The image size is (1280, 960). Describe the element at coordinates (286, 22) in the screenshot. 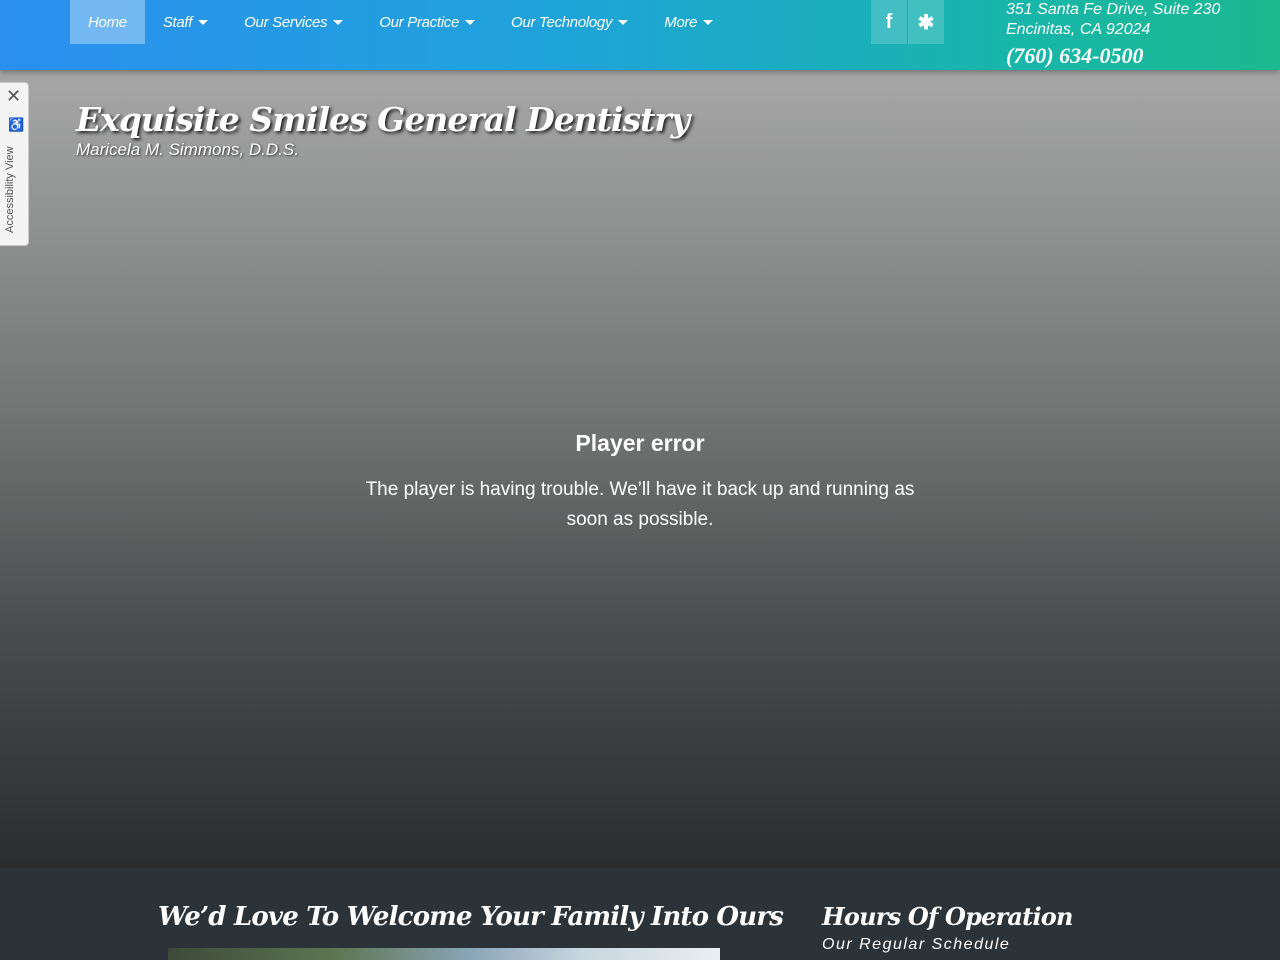

I see `nav-our-services-label: Our Services` at that location.